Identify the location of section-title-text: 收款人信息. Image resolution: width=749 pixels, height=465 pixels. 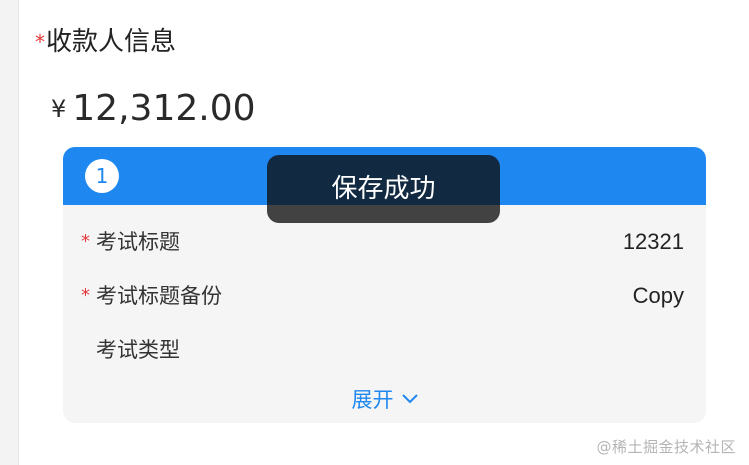
(111, 42).